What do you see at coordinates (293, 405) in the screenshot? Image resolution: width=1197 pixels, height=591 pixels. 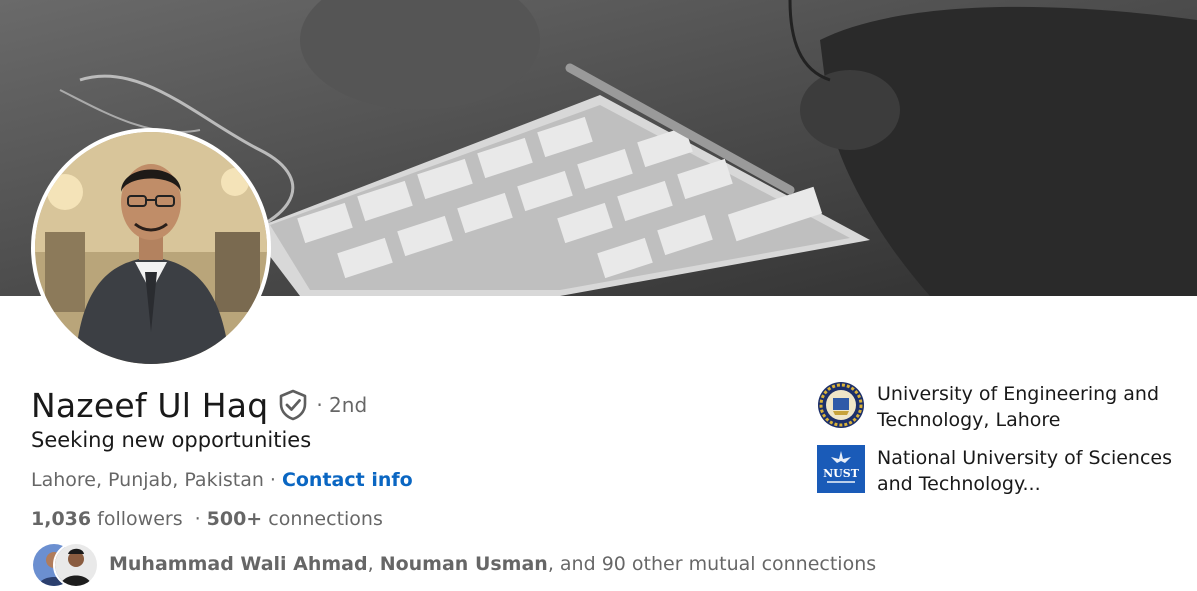 I see `verified-shield-icon` at bounding box center [293, 405].